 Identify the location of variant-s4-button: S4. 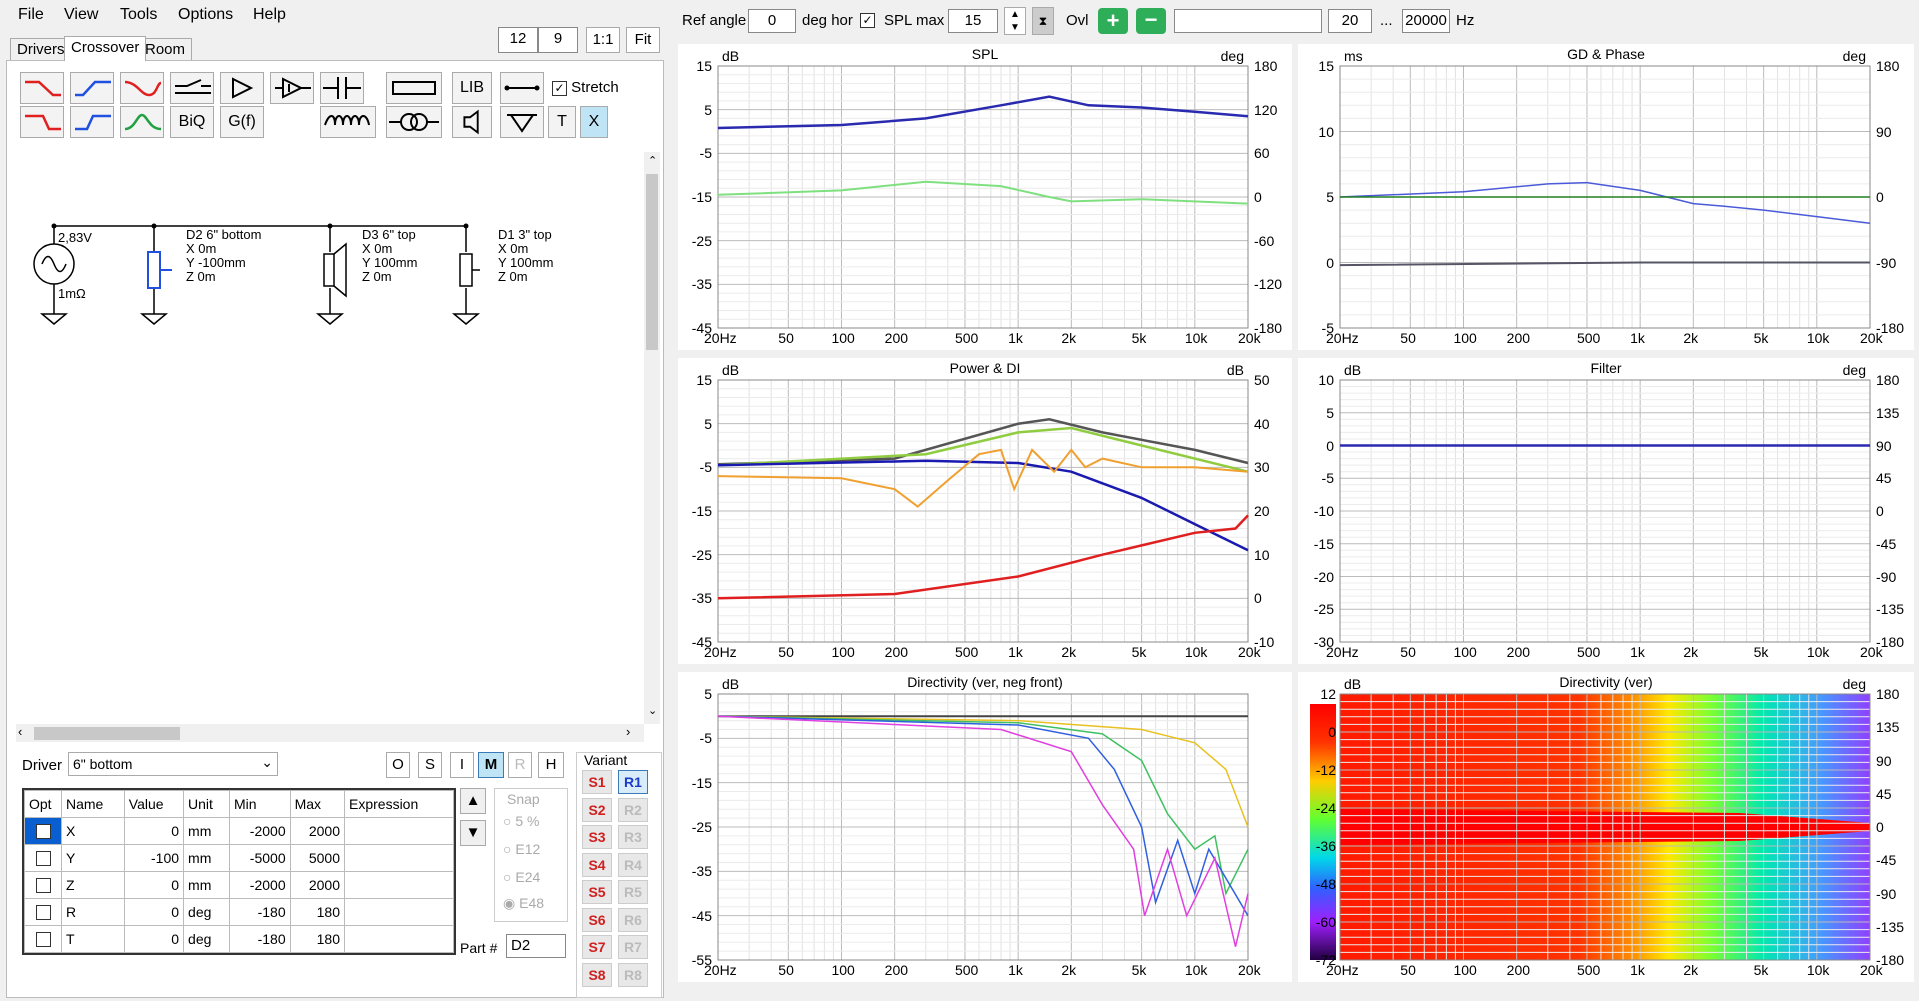
(597, 864).